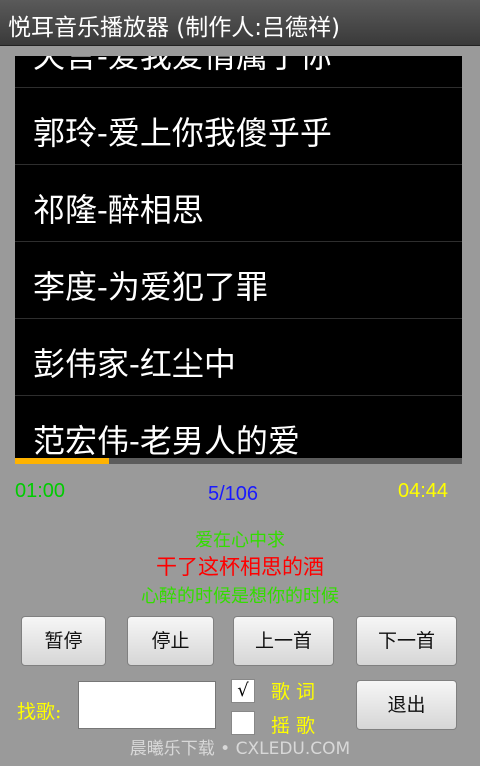 This screenshot has height=766, width=480. What do you see at coordinates (134, 364) in the screenshot?
I see `song-title: 彭伟家-红尘中` at bounding box center [134, 364].